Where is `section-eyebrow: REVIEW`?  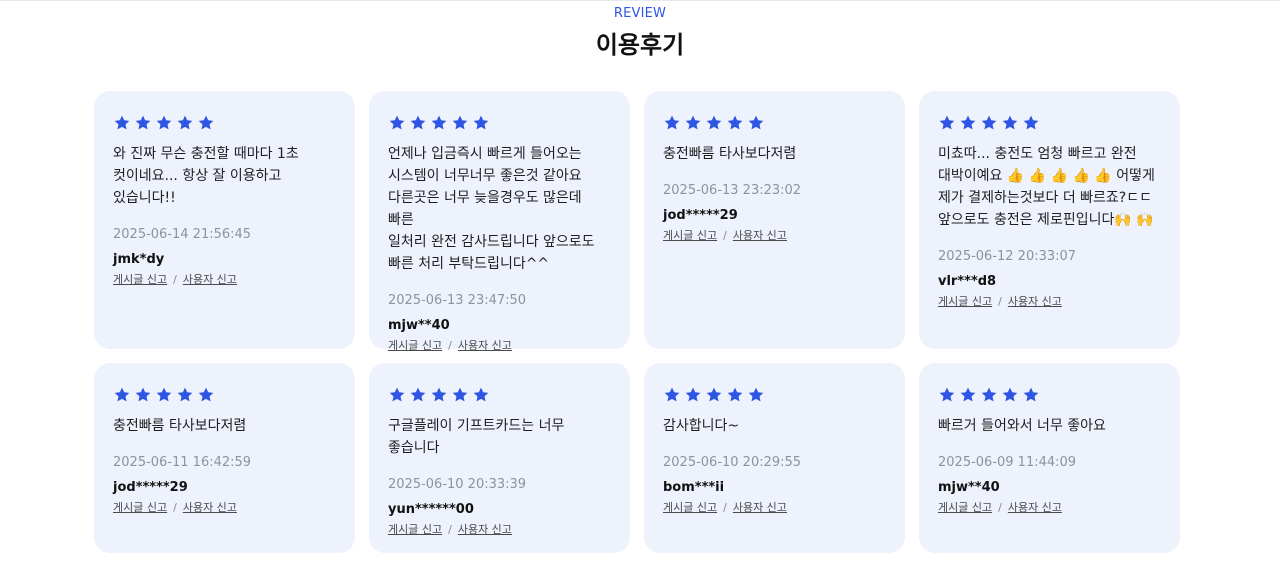
section-eyebrow: REVIEW is located at coordinates (640, 13).